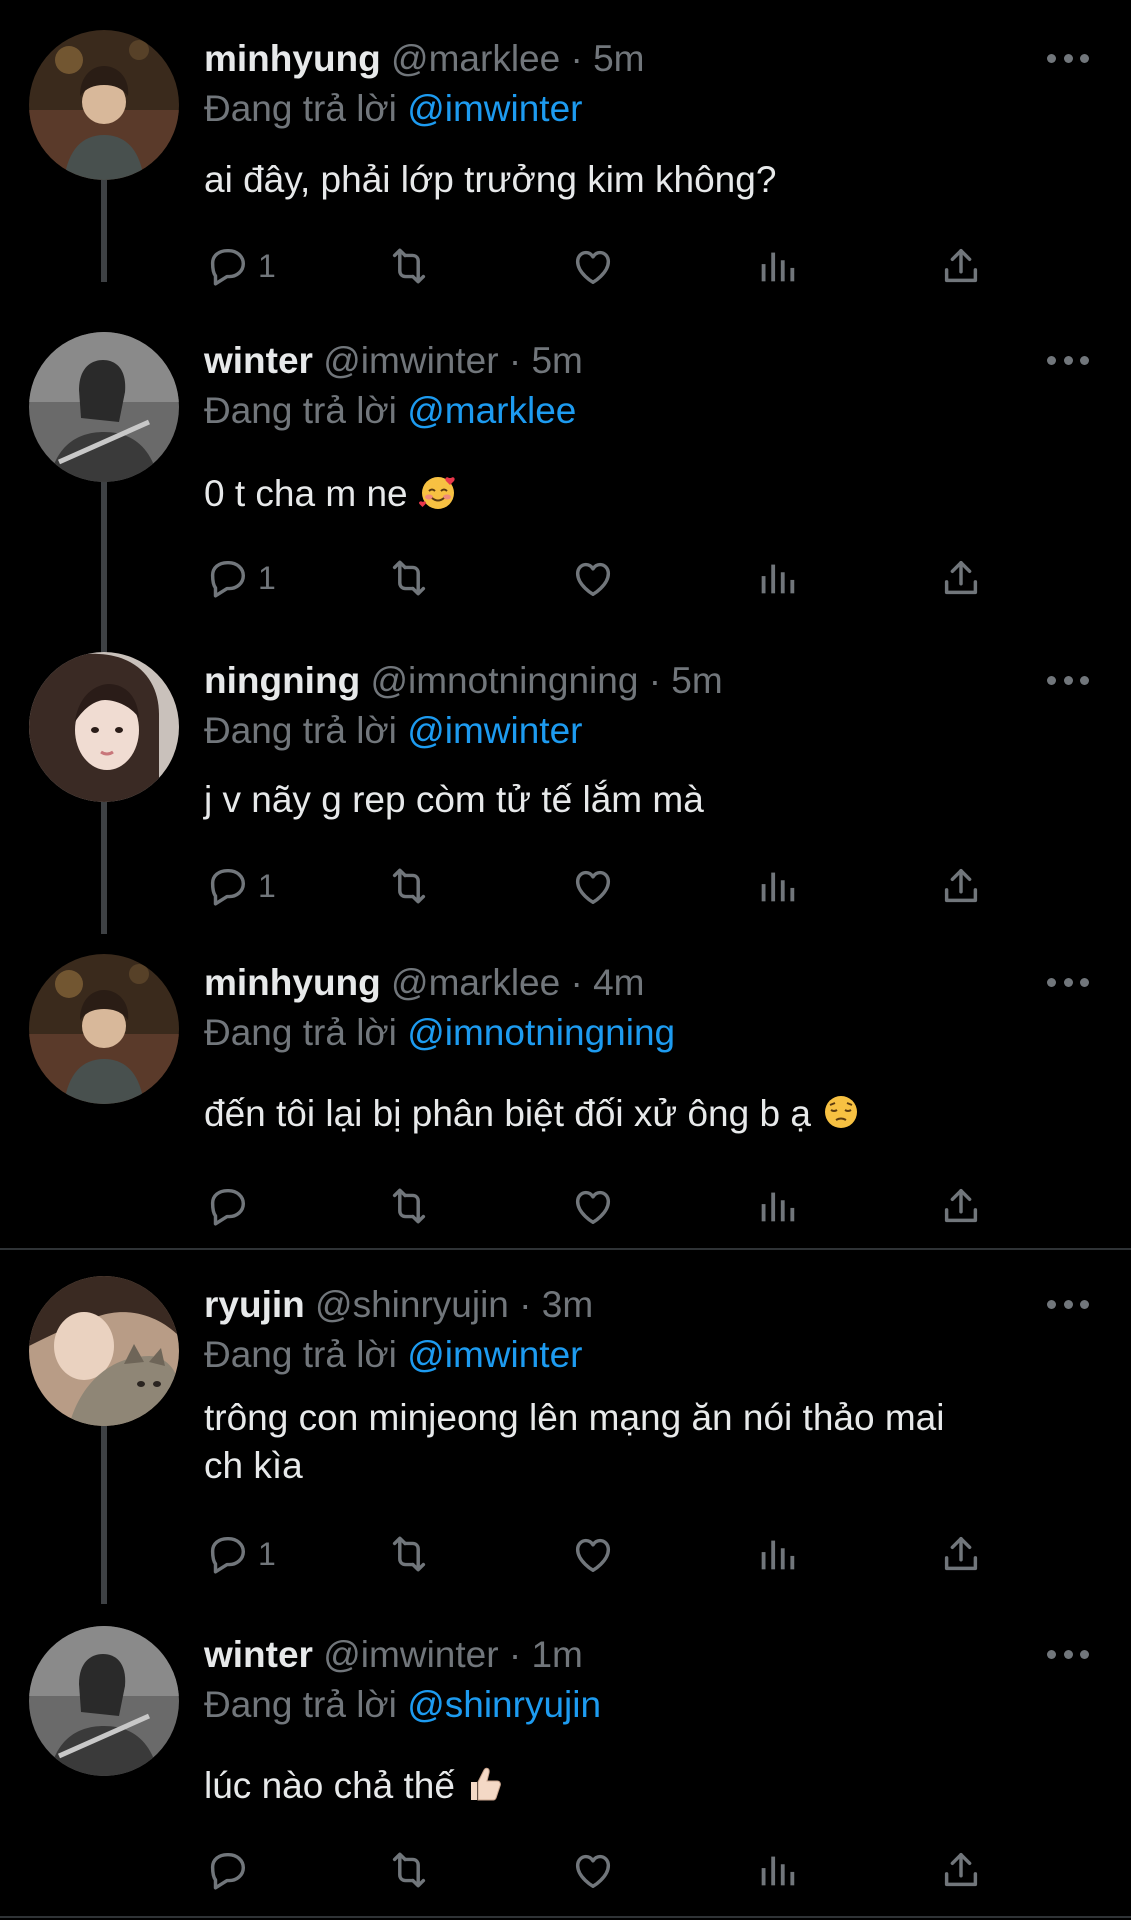 The width and height of the screenshot is (1131, 1920). What do you see at coordinates (567, 1304) in the screenshot?
I see `timestamp: 3m` at bounding box center [567, 1304].